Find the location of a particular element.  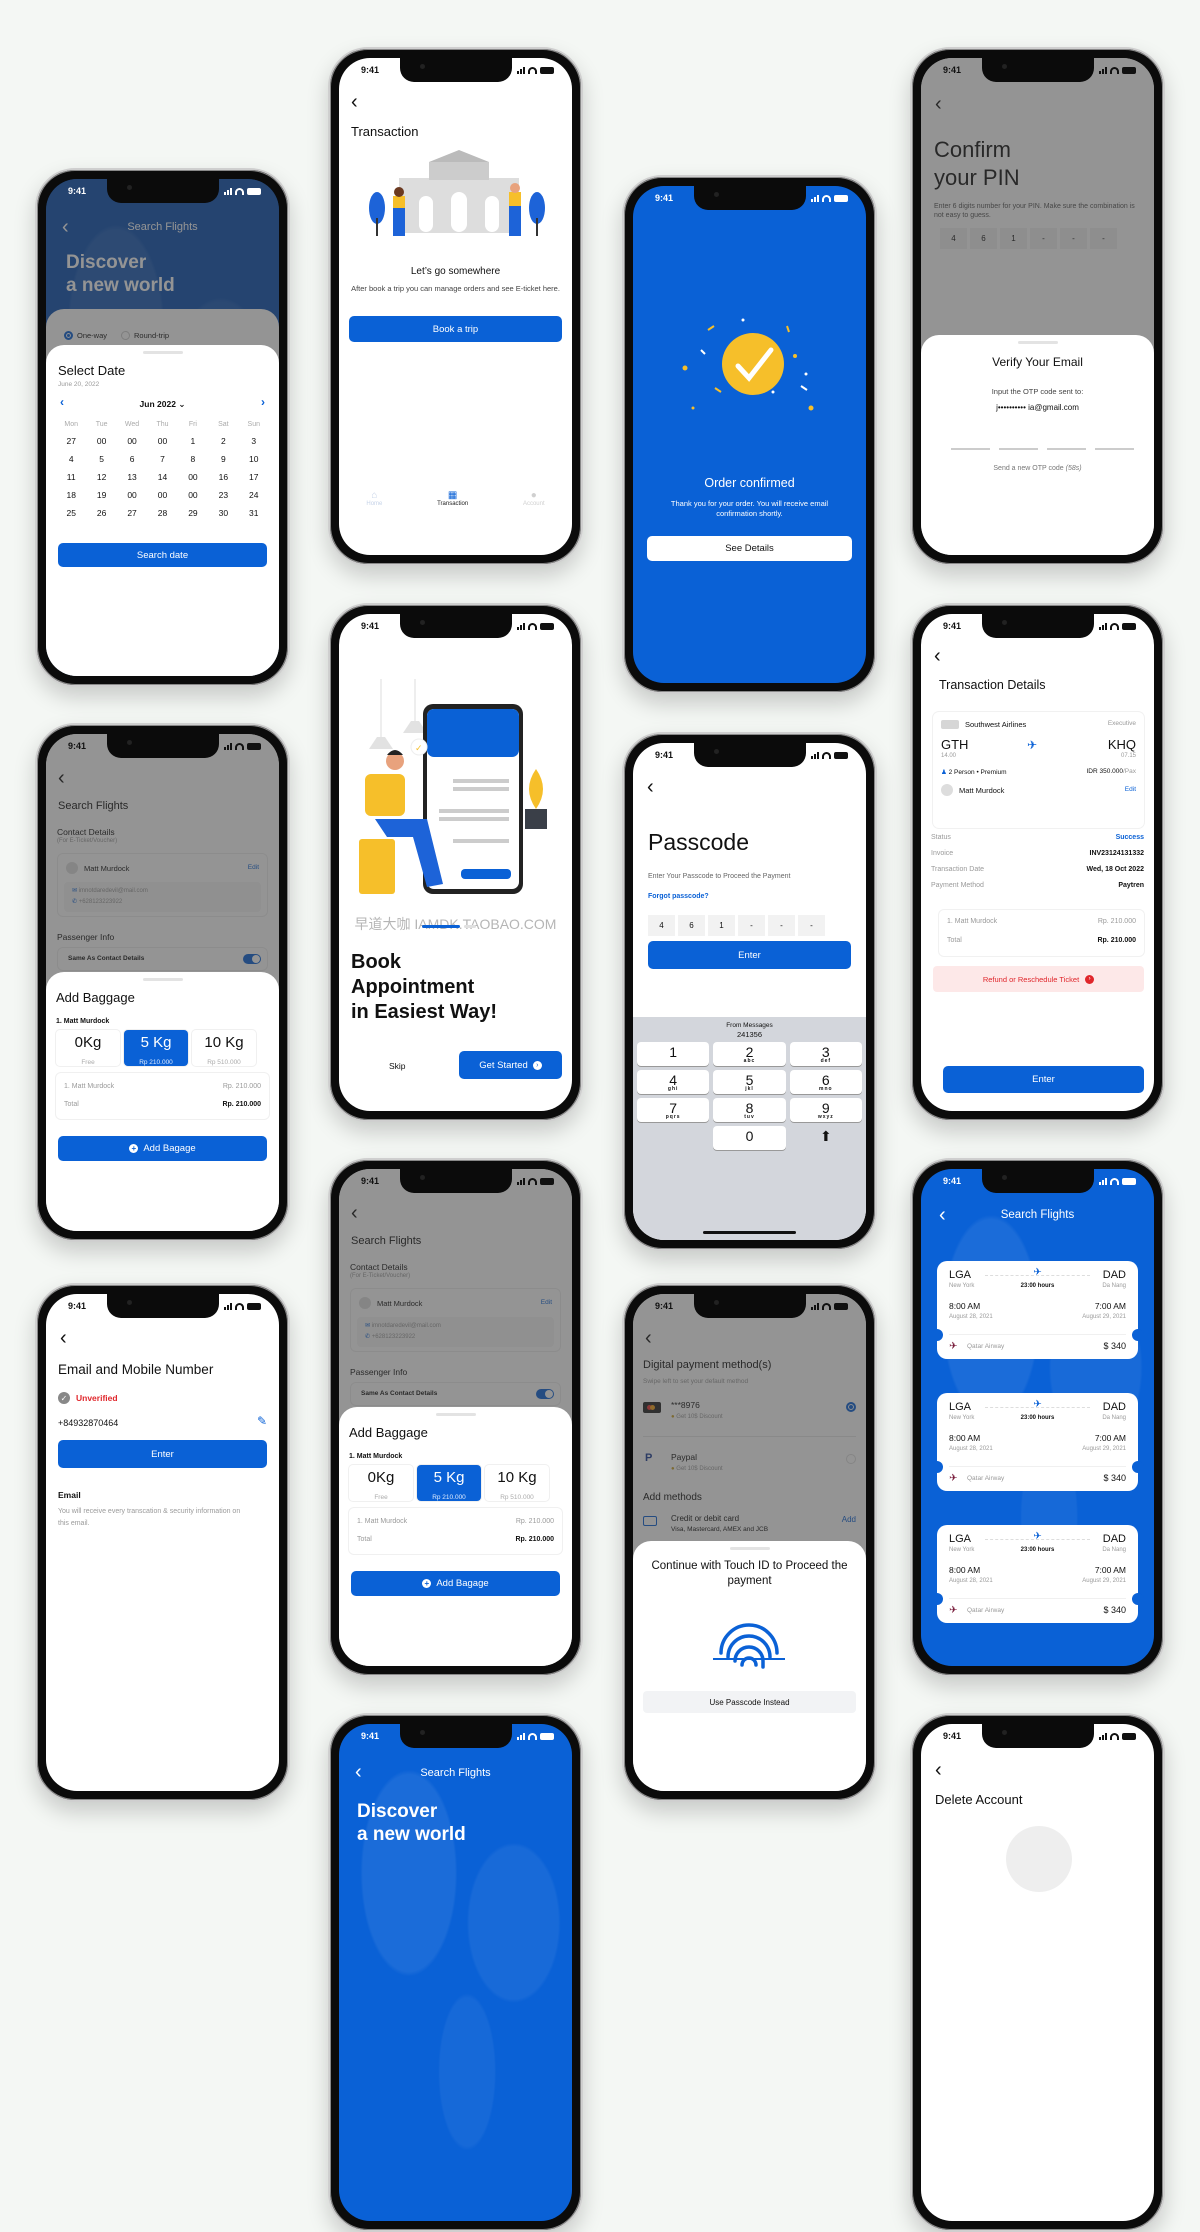

keypad-key: 6 mno is located at coordinates (825, 1082).